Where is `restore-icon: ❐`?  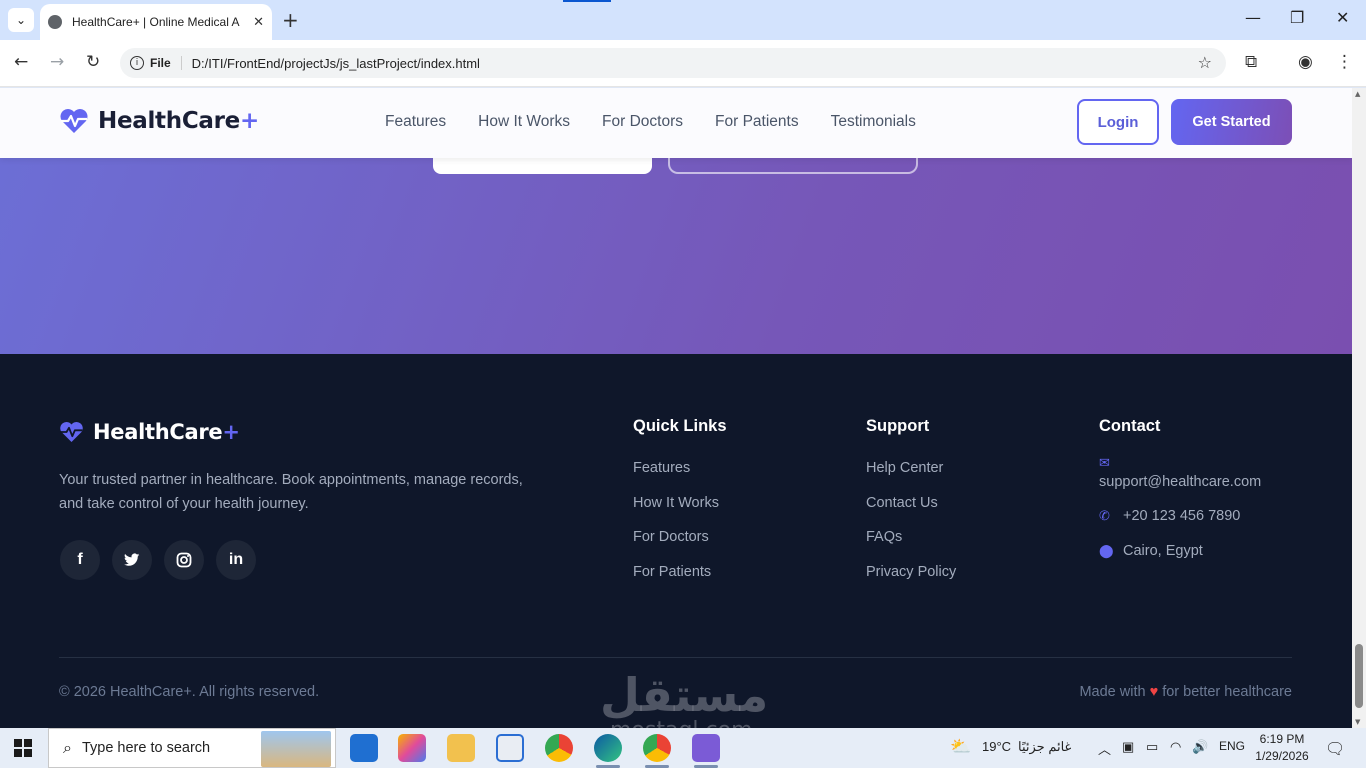
restore-icon: ❐ is located at coordinates (1297, 17).